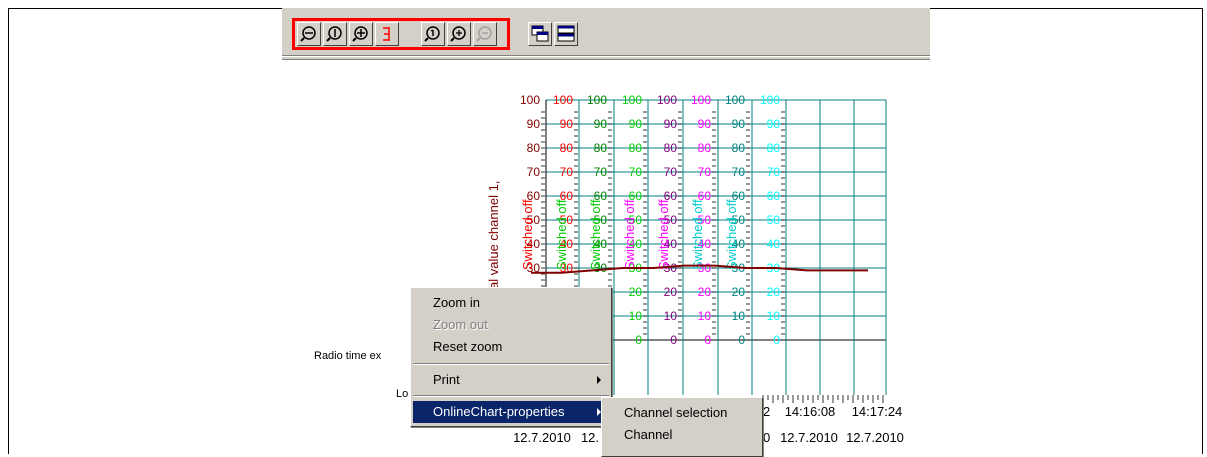 The width and height of the screenshot is (1207, 457). What do you see at coordinates (599, 380) in the screenshot?
I see `submenu-arrow-icon` at bounding box center [599, 380].